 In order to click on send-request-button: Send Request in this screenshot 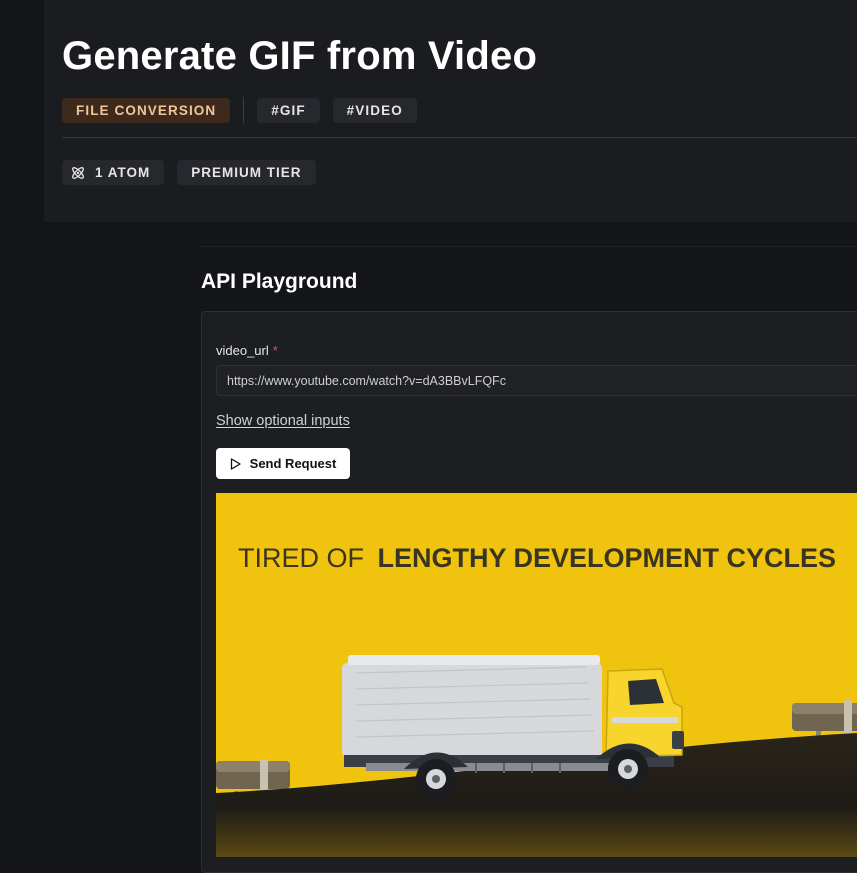, I will do `click(283, 463)`.